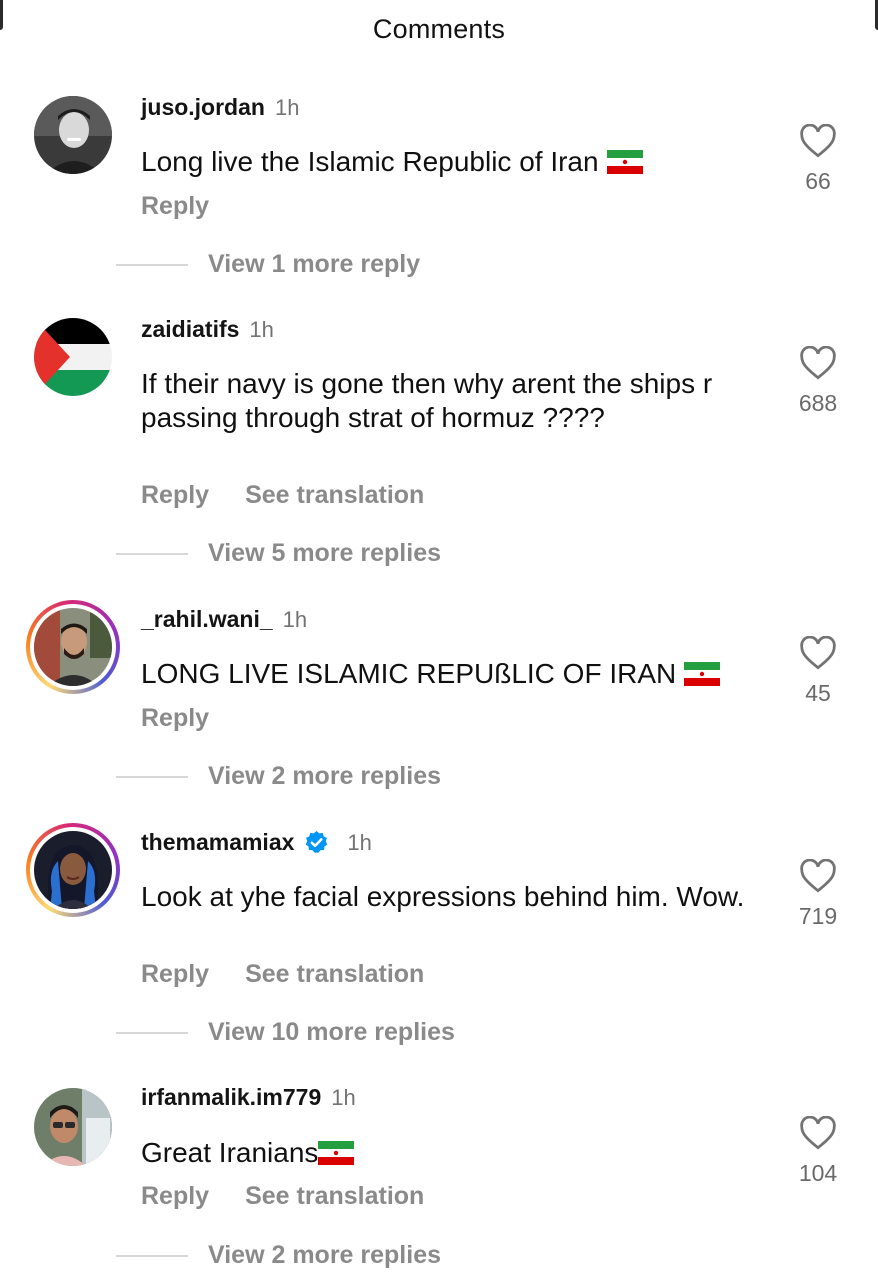 The height and width of the screenshot is (1280, 878). I want to click on comment-body: Great Iranians, so click(230, 1152).